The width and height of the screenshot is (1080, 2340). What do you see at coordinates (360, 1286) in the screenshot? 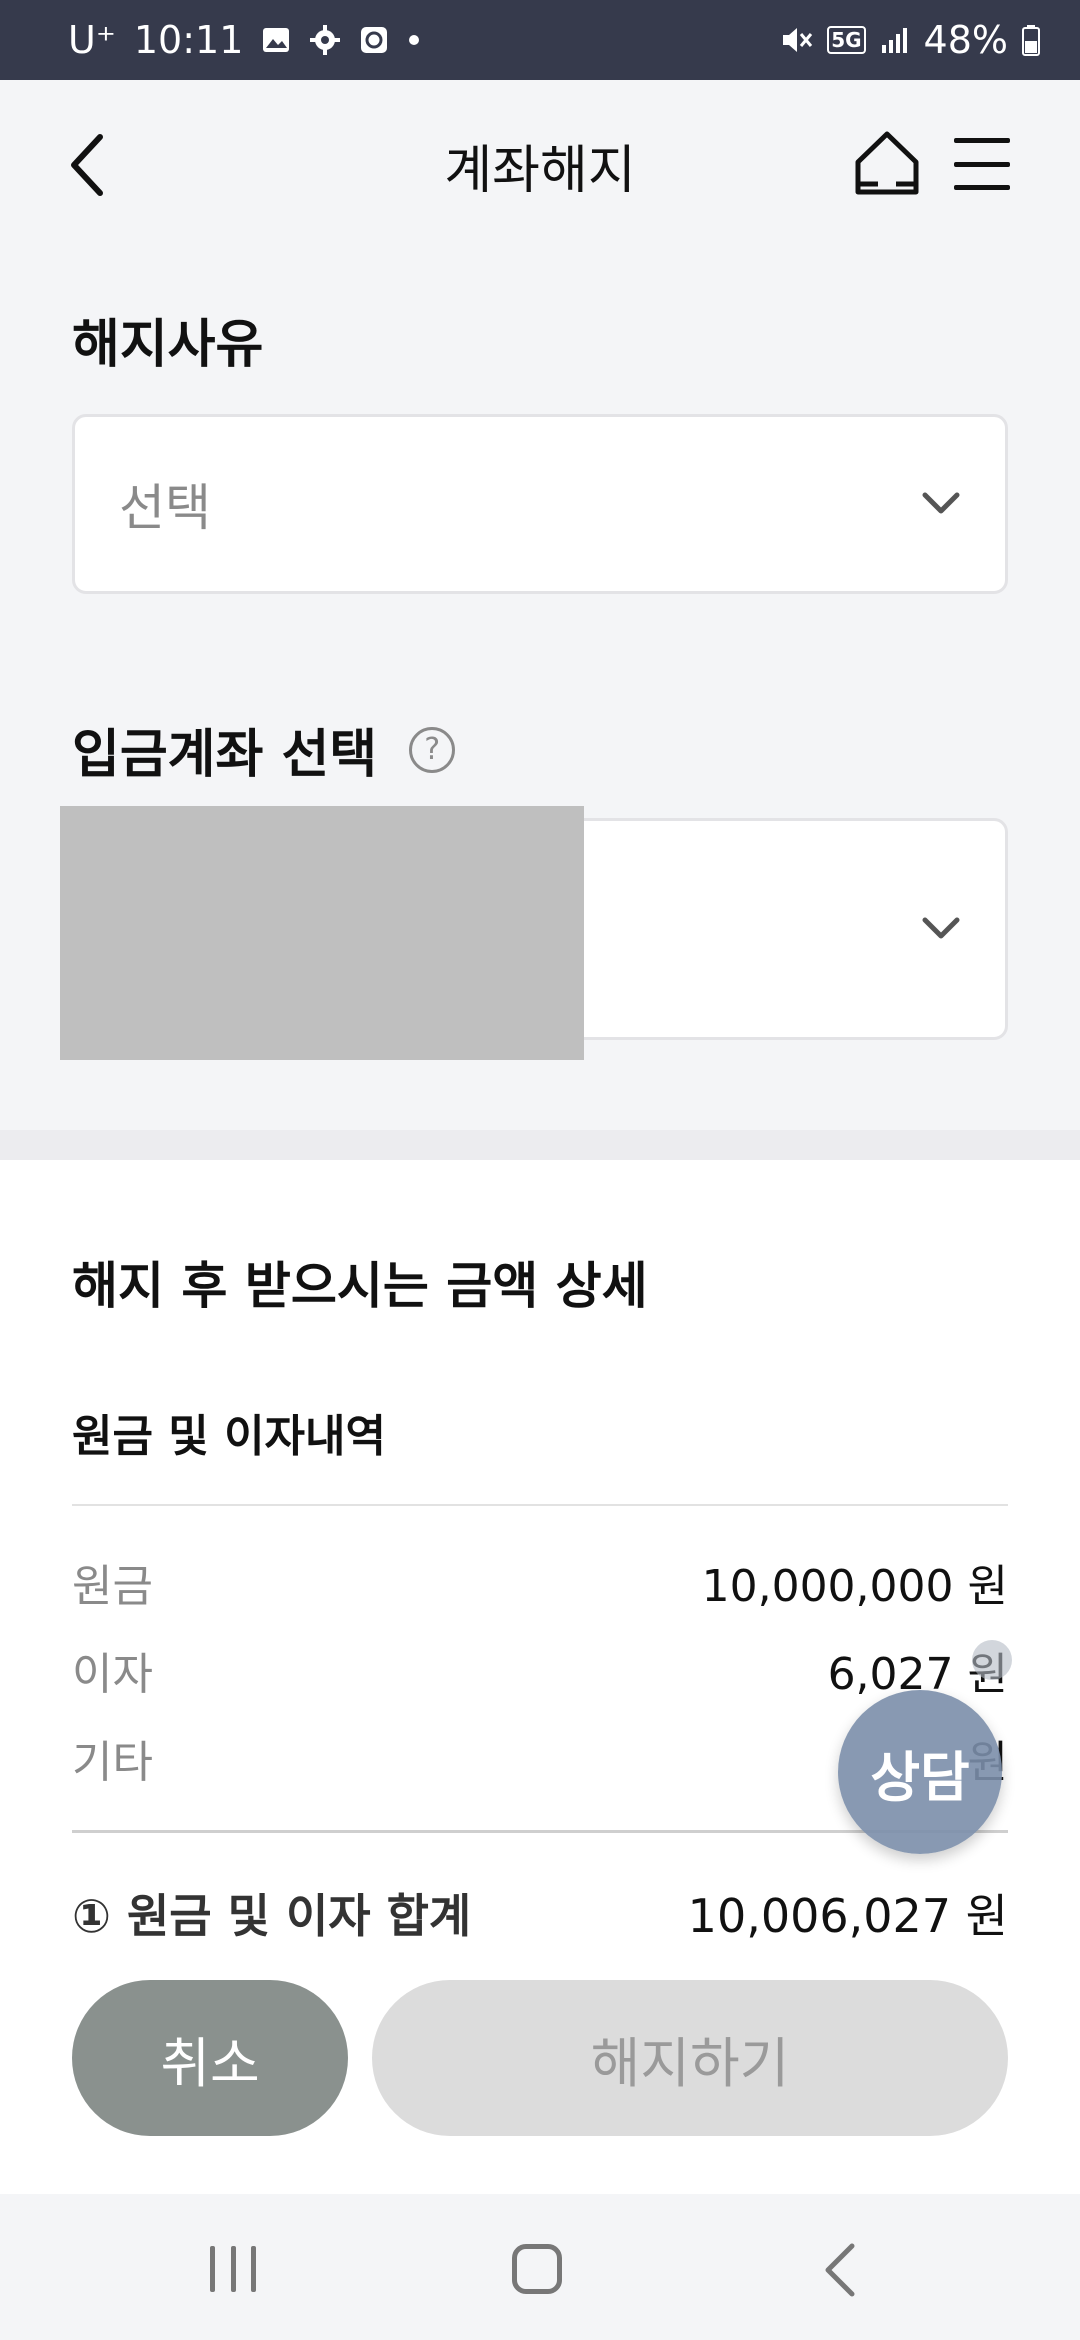
I see `details-title: 해지 후 받으시는 금액 상세` at bounding box center [360, 1286].